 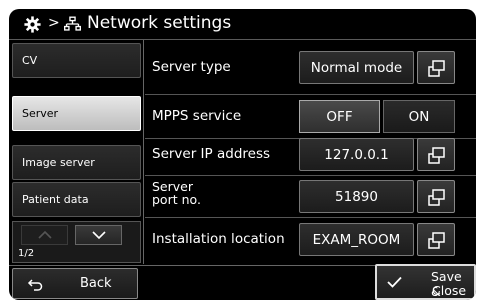 I want to click on server-ip-edit-button, so click(x=436, y=154).